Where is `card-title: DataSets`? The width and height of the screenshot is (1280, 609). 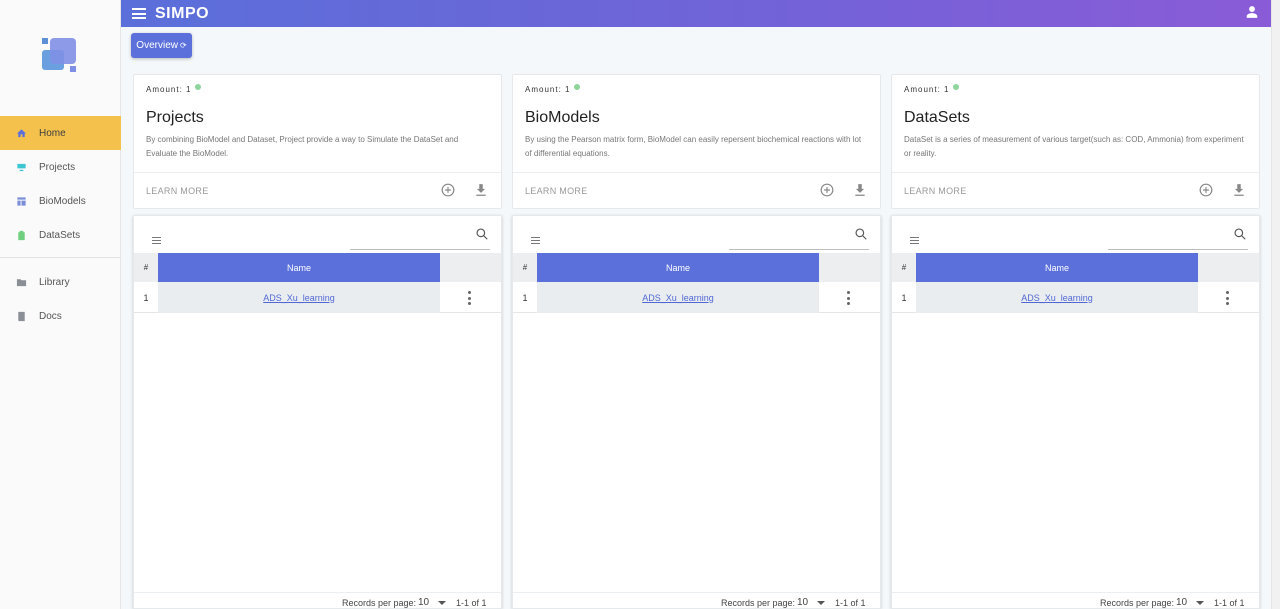
card-title: DataSets is located at coordinates (937, 117).